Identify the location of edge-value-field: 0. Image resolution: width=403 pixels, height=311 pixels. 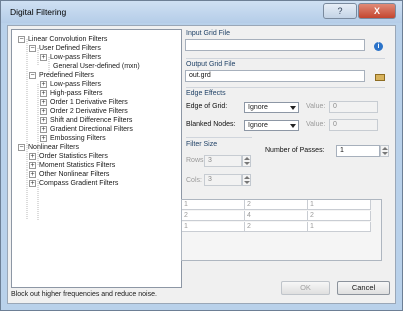
(353, 107).